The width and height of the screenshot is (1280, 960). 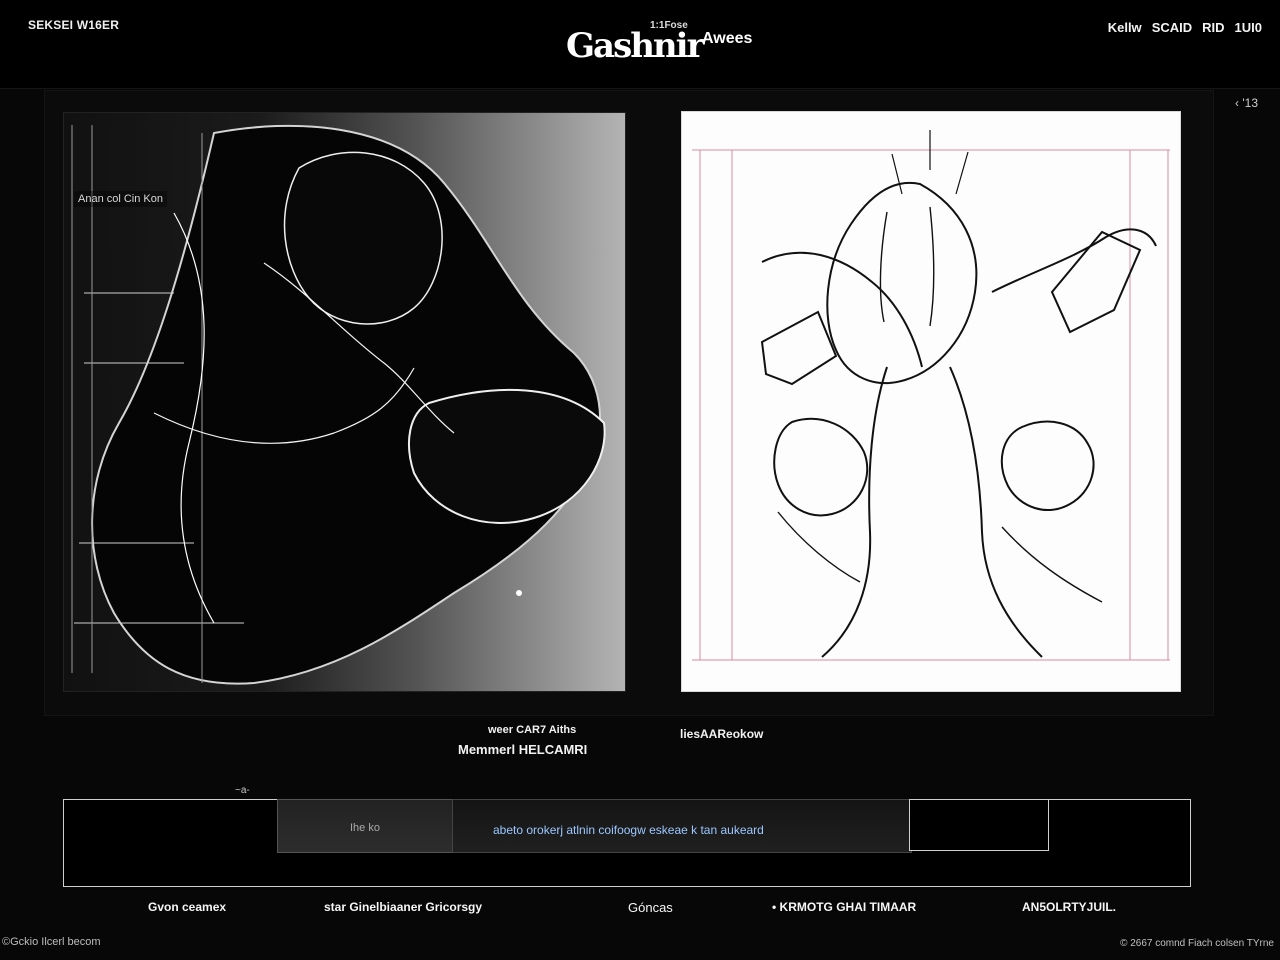 What do you see at coordinates (242, 790) in the screenshot?
I see `controls-mini-label: ~a-` at bounding box center [242, 790].